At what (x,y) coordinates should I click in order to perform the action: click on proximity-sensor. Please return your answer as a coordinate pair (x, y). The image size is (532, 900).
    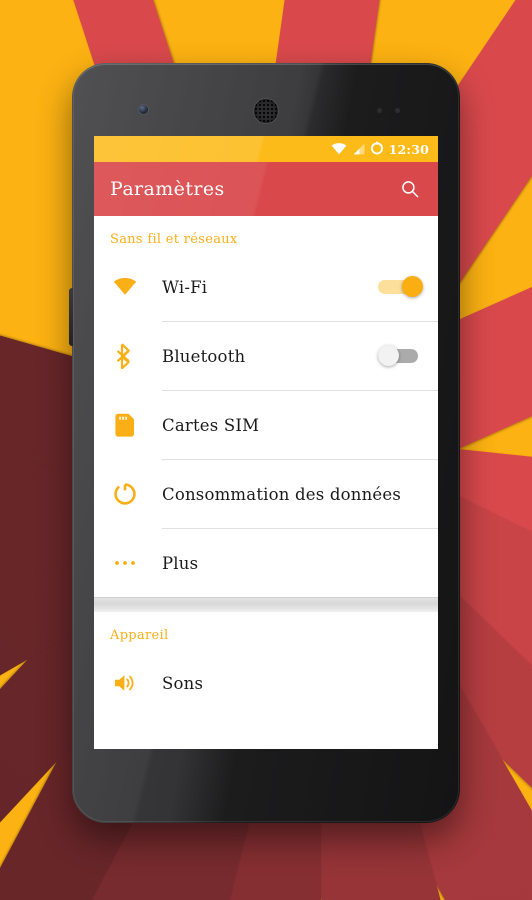
    Looking at the image, I should click on (379, 110).